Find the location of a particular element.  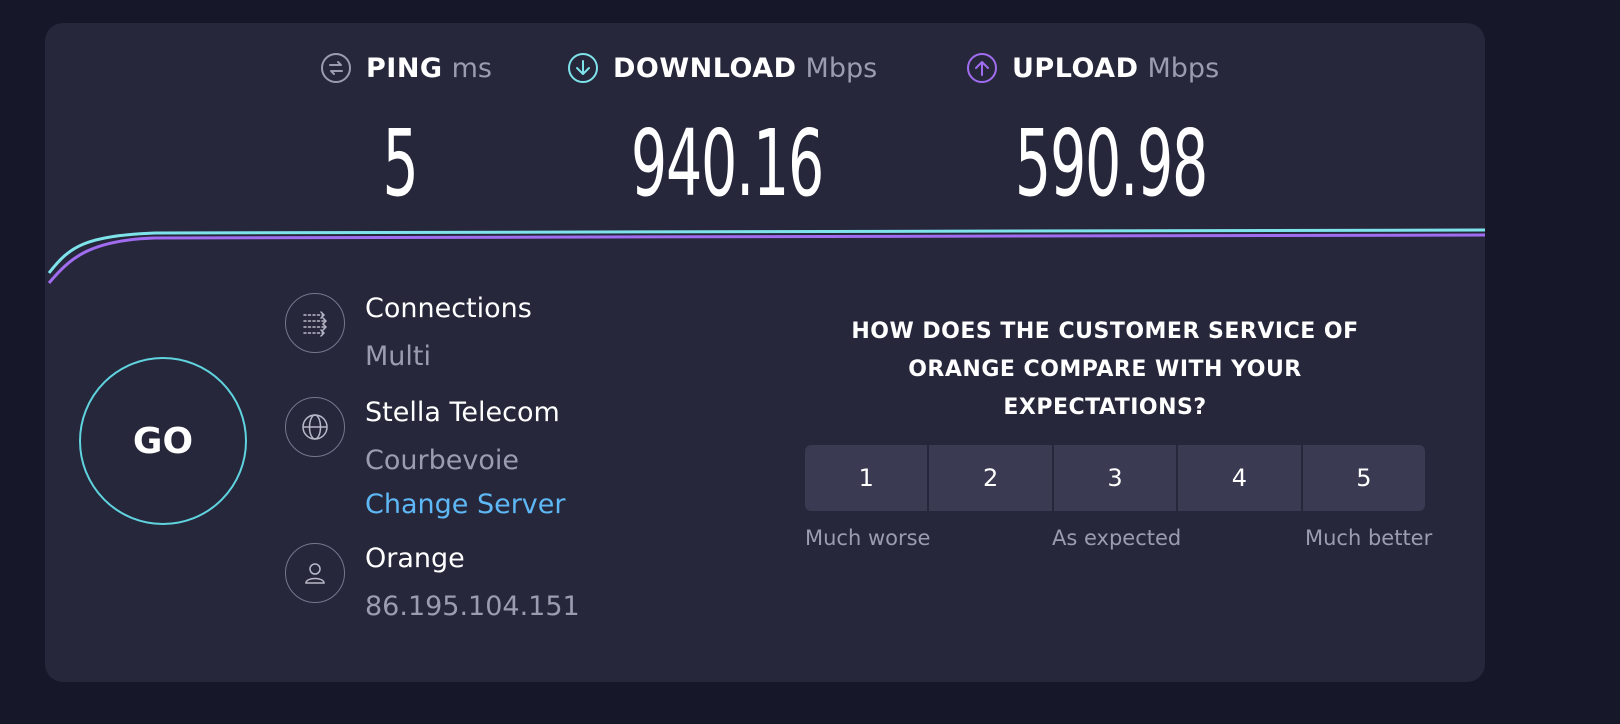

ping-unit: ms is located at coordinates (471, 68).